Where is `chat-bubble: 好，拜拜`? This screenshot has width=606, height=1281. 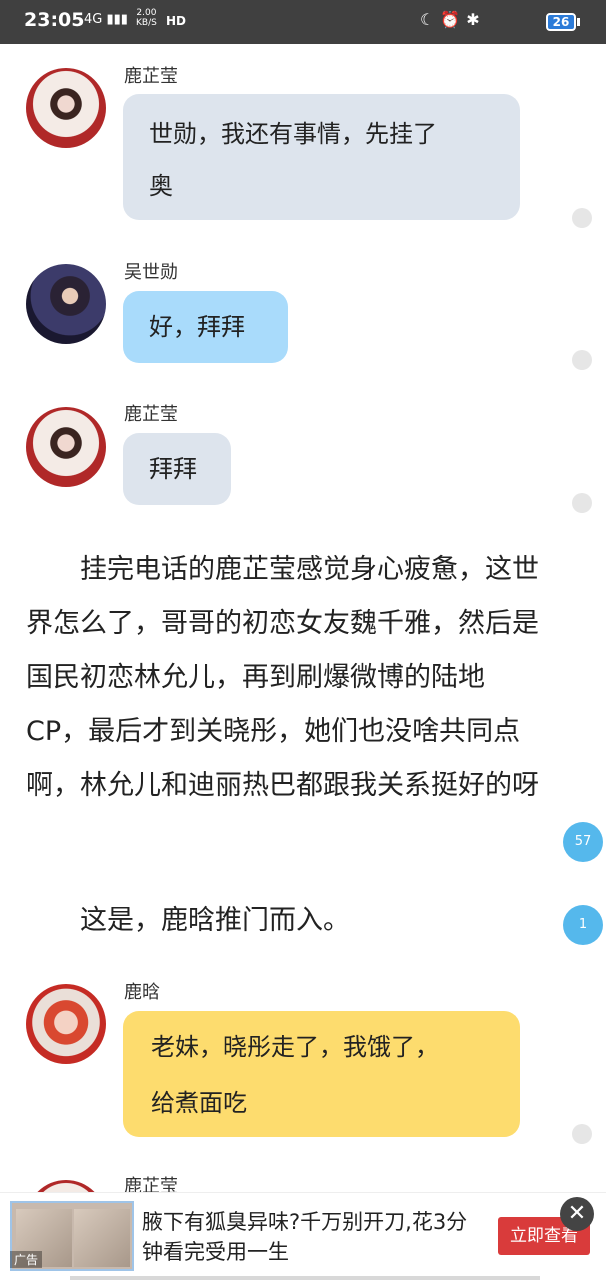
chat-bubble: 好，拜拜 is located at coordinates (205, 327).